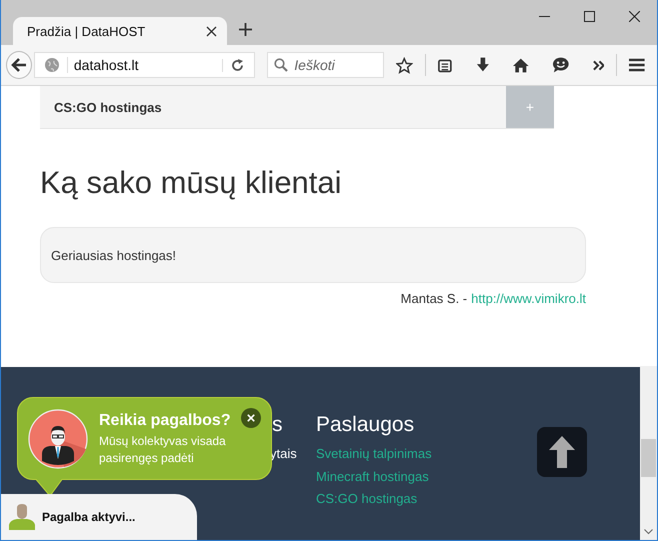 The width and height of the screenshot is (658, 541). Describe the element at coordinates (445, 65) in the screenshot. I see `reading-list-icon` at that location.